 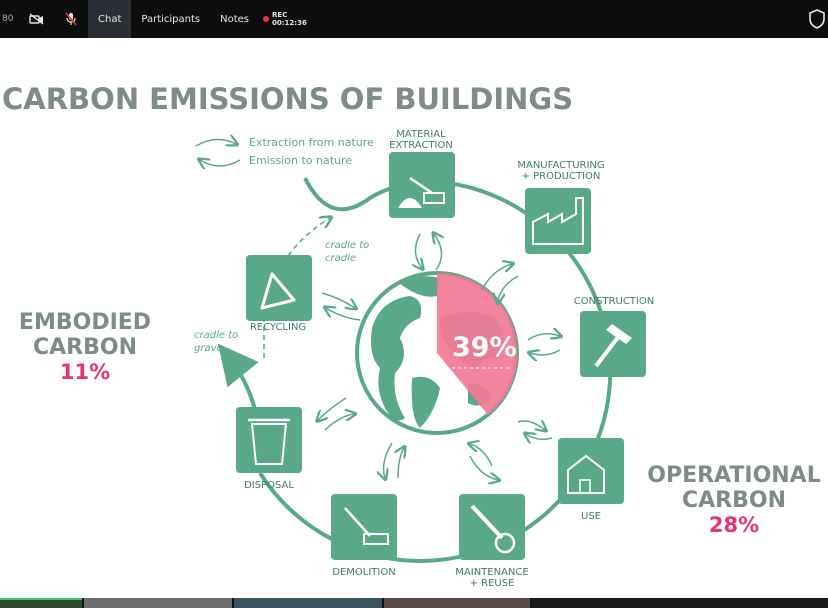 I want to click on mic-toggle-button, so click(x=71, y=19).